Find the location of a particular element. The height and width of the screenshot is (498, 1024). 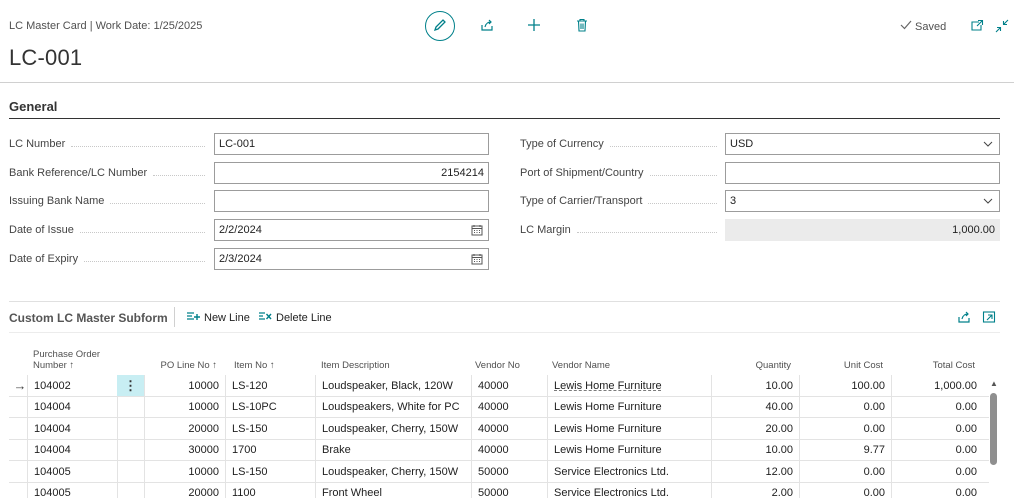

cell-item-no: 1700 is located at coordinates (270, 450).